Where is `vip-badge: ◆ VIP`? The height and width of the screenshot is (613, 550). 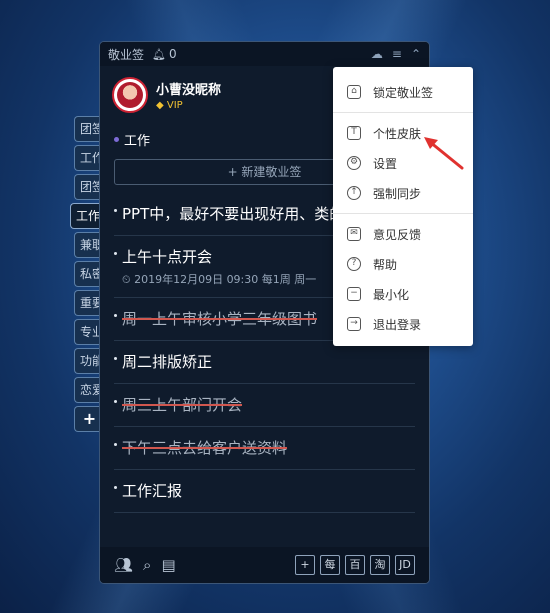
vip-badge: ◆ VIP is located at coordinates (169, 105).